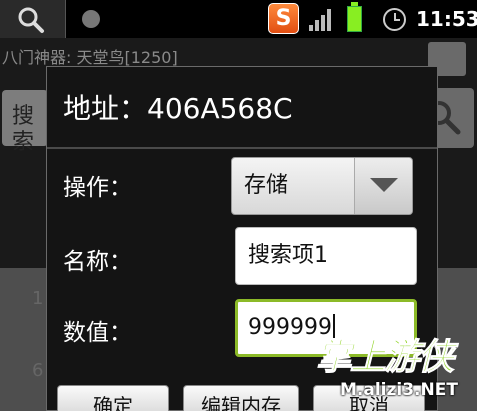 Image resolution: width=477 pixels, height=411 pixels. Describe the element at coordinates (322, 186) in the screenshot. I see `operation-dropdown: 存储` at that location.